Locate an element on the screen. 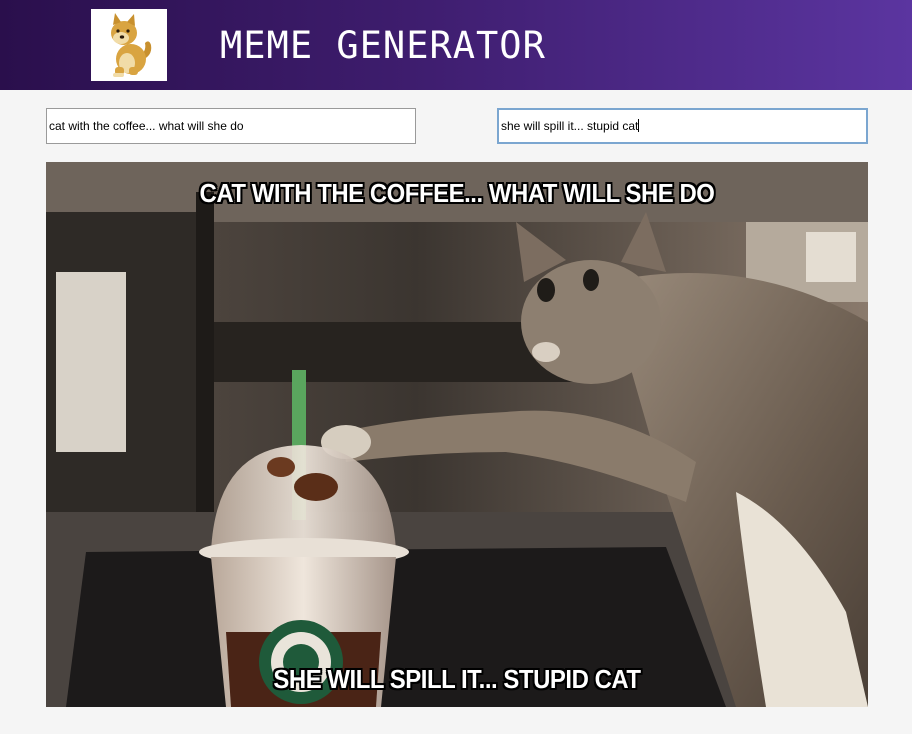  app-title: MEME GENERATOR is located at coordinates (383, 45).